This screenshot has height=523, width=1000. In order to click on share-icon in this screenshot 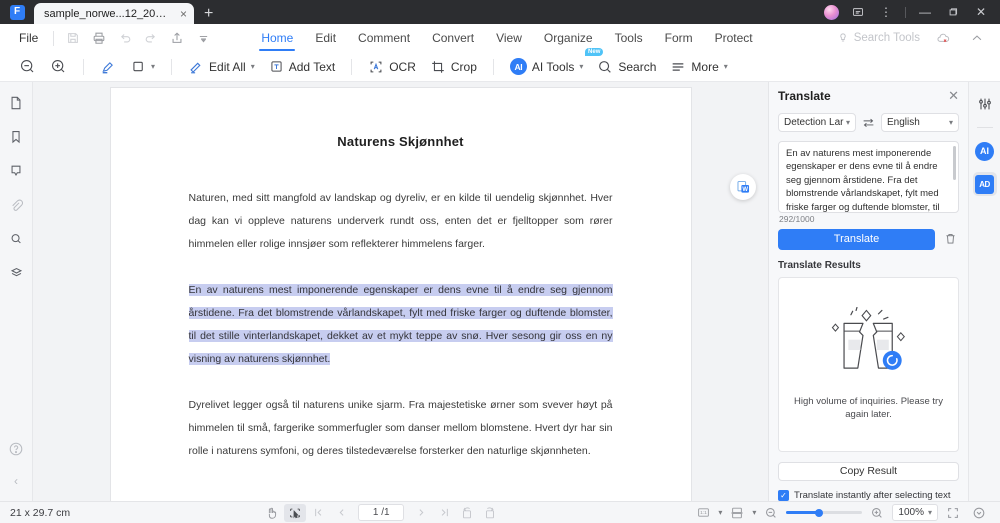, I will do `click(177, 38)`.